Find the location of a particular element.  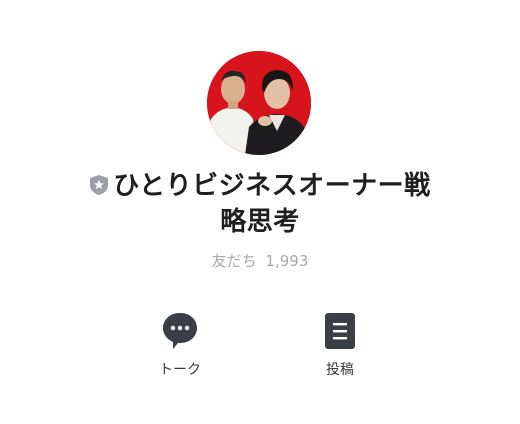

chat-bubble-icon is located at coordinates (180, 331).